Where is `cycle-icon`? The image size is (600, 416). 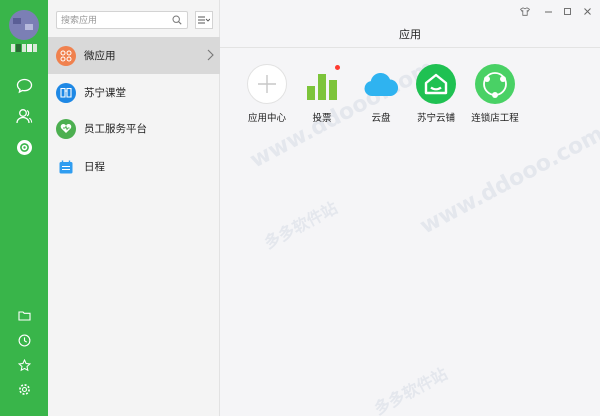
cycle-icon is located at coordinates (495, 84).